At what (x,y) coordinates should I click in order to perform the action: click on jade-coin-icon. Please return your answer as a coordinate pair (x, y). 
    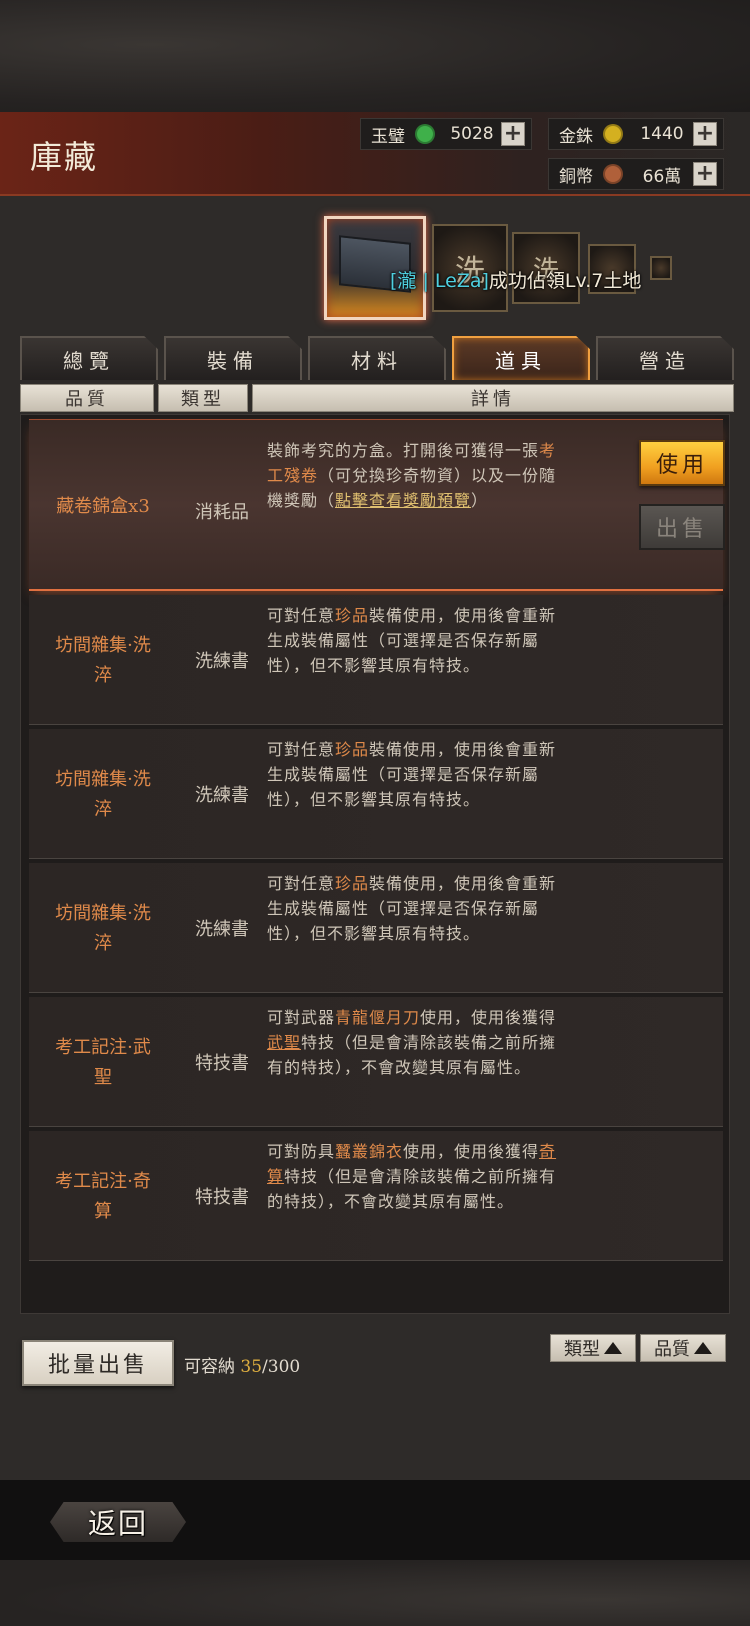
    Looking at the image, I should click on (425, 134).